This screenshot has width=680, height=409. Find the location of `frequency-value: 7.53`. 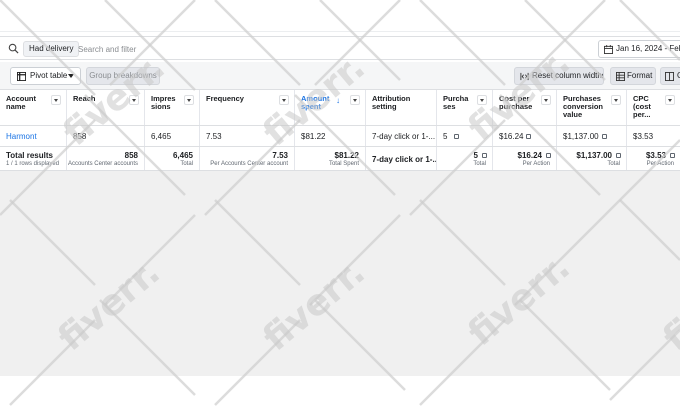

frequency-value: 7.53 is located at coordinates (214, 136).